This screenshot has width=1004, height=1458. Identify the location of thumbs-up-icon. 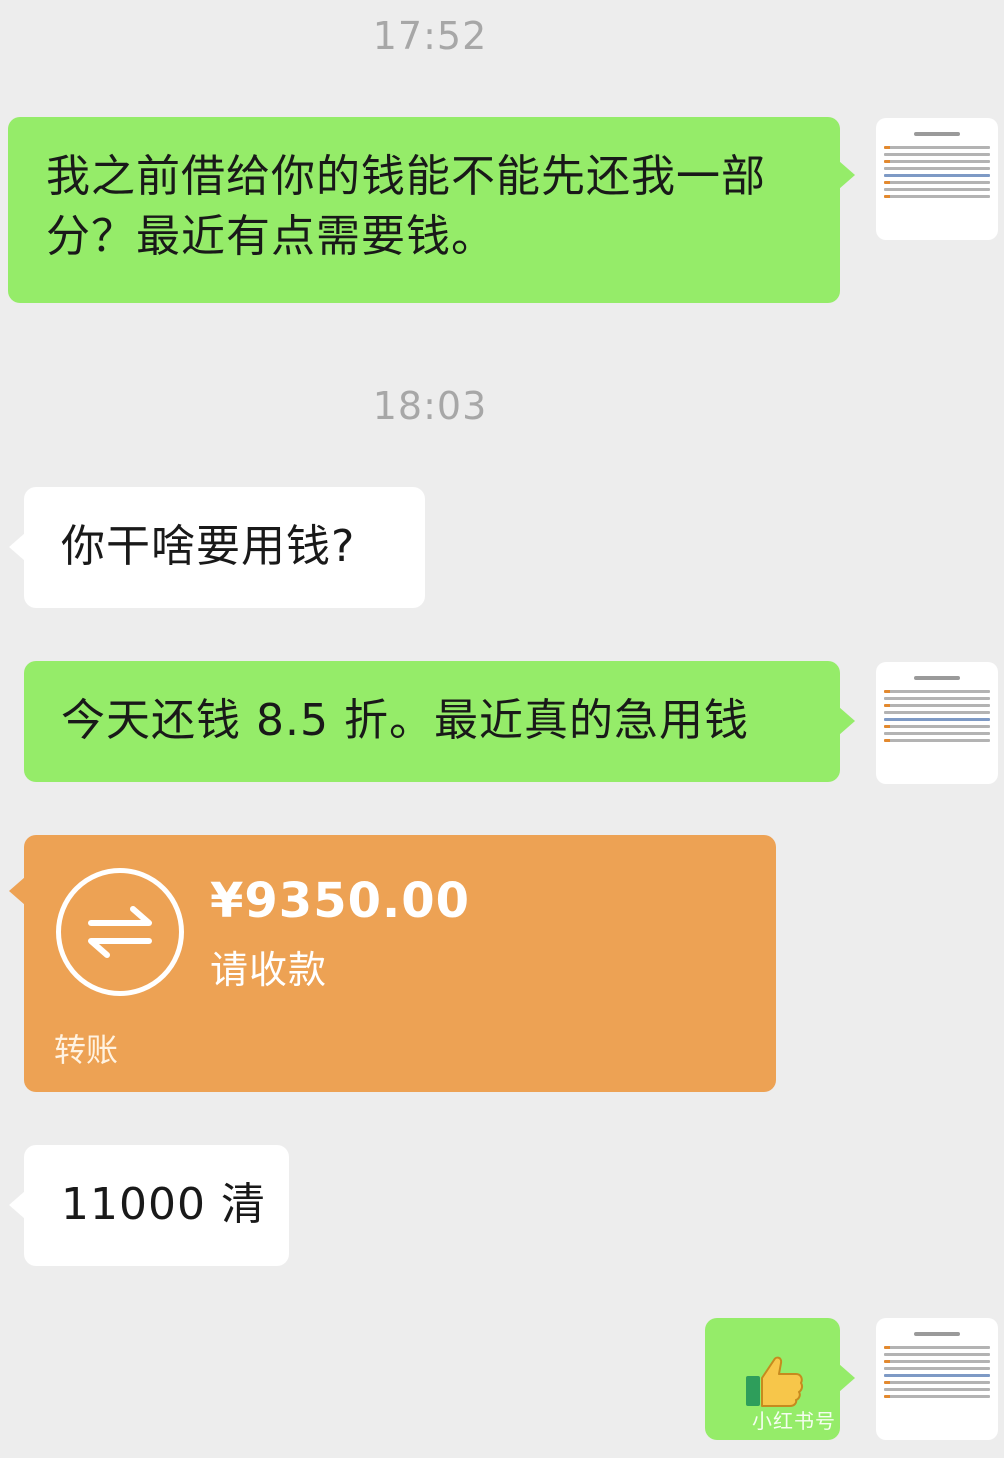
(775, 1381).